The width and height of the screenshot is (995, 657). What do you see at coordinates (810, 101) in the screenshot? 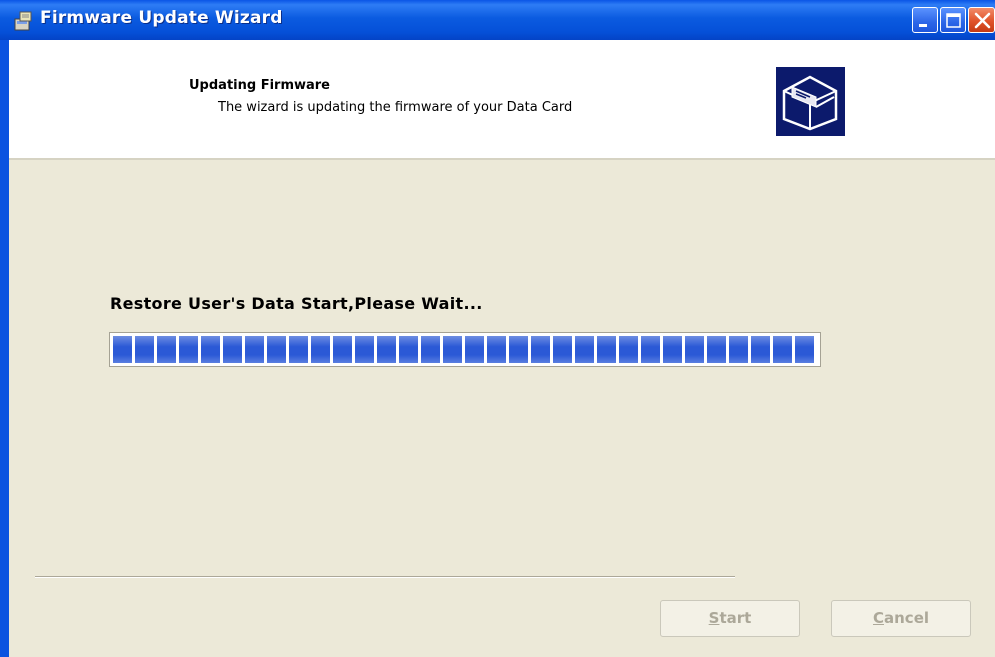
I see `hardware-box-icon` at bounding box center [810, 101].